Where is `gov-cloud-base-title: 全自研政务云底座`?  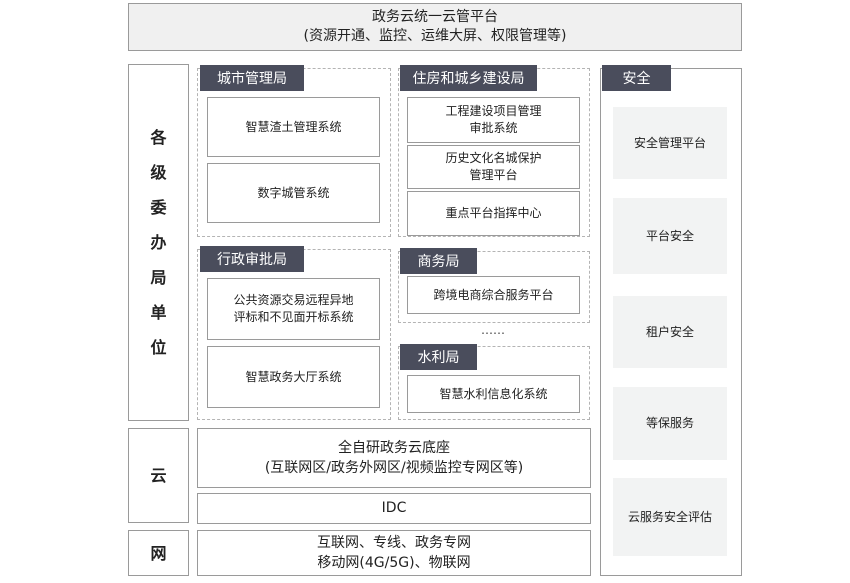 gov-cloud-base-title: 全自研政务云底座 is located at coordinates (394, 448).